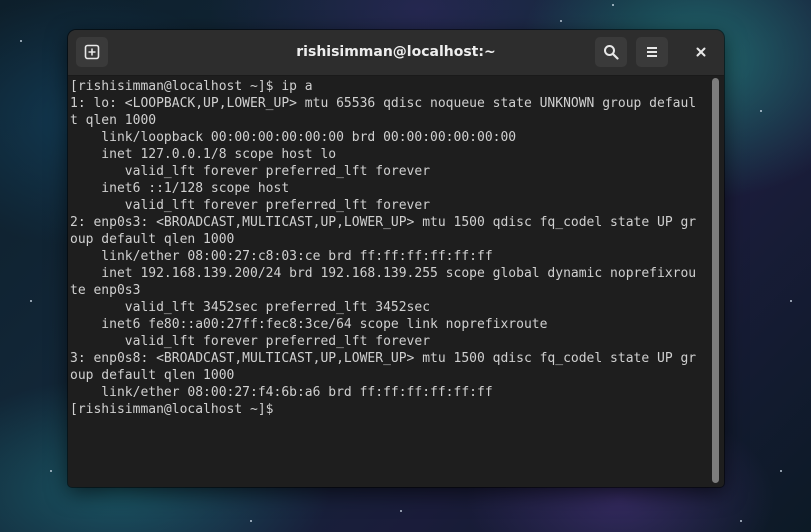 This screenshot has width=811, height=532. I want to click on search-button, so click(611, 52).